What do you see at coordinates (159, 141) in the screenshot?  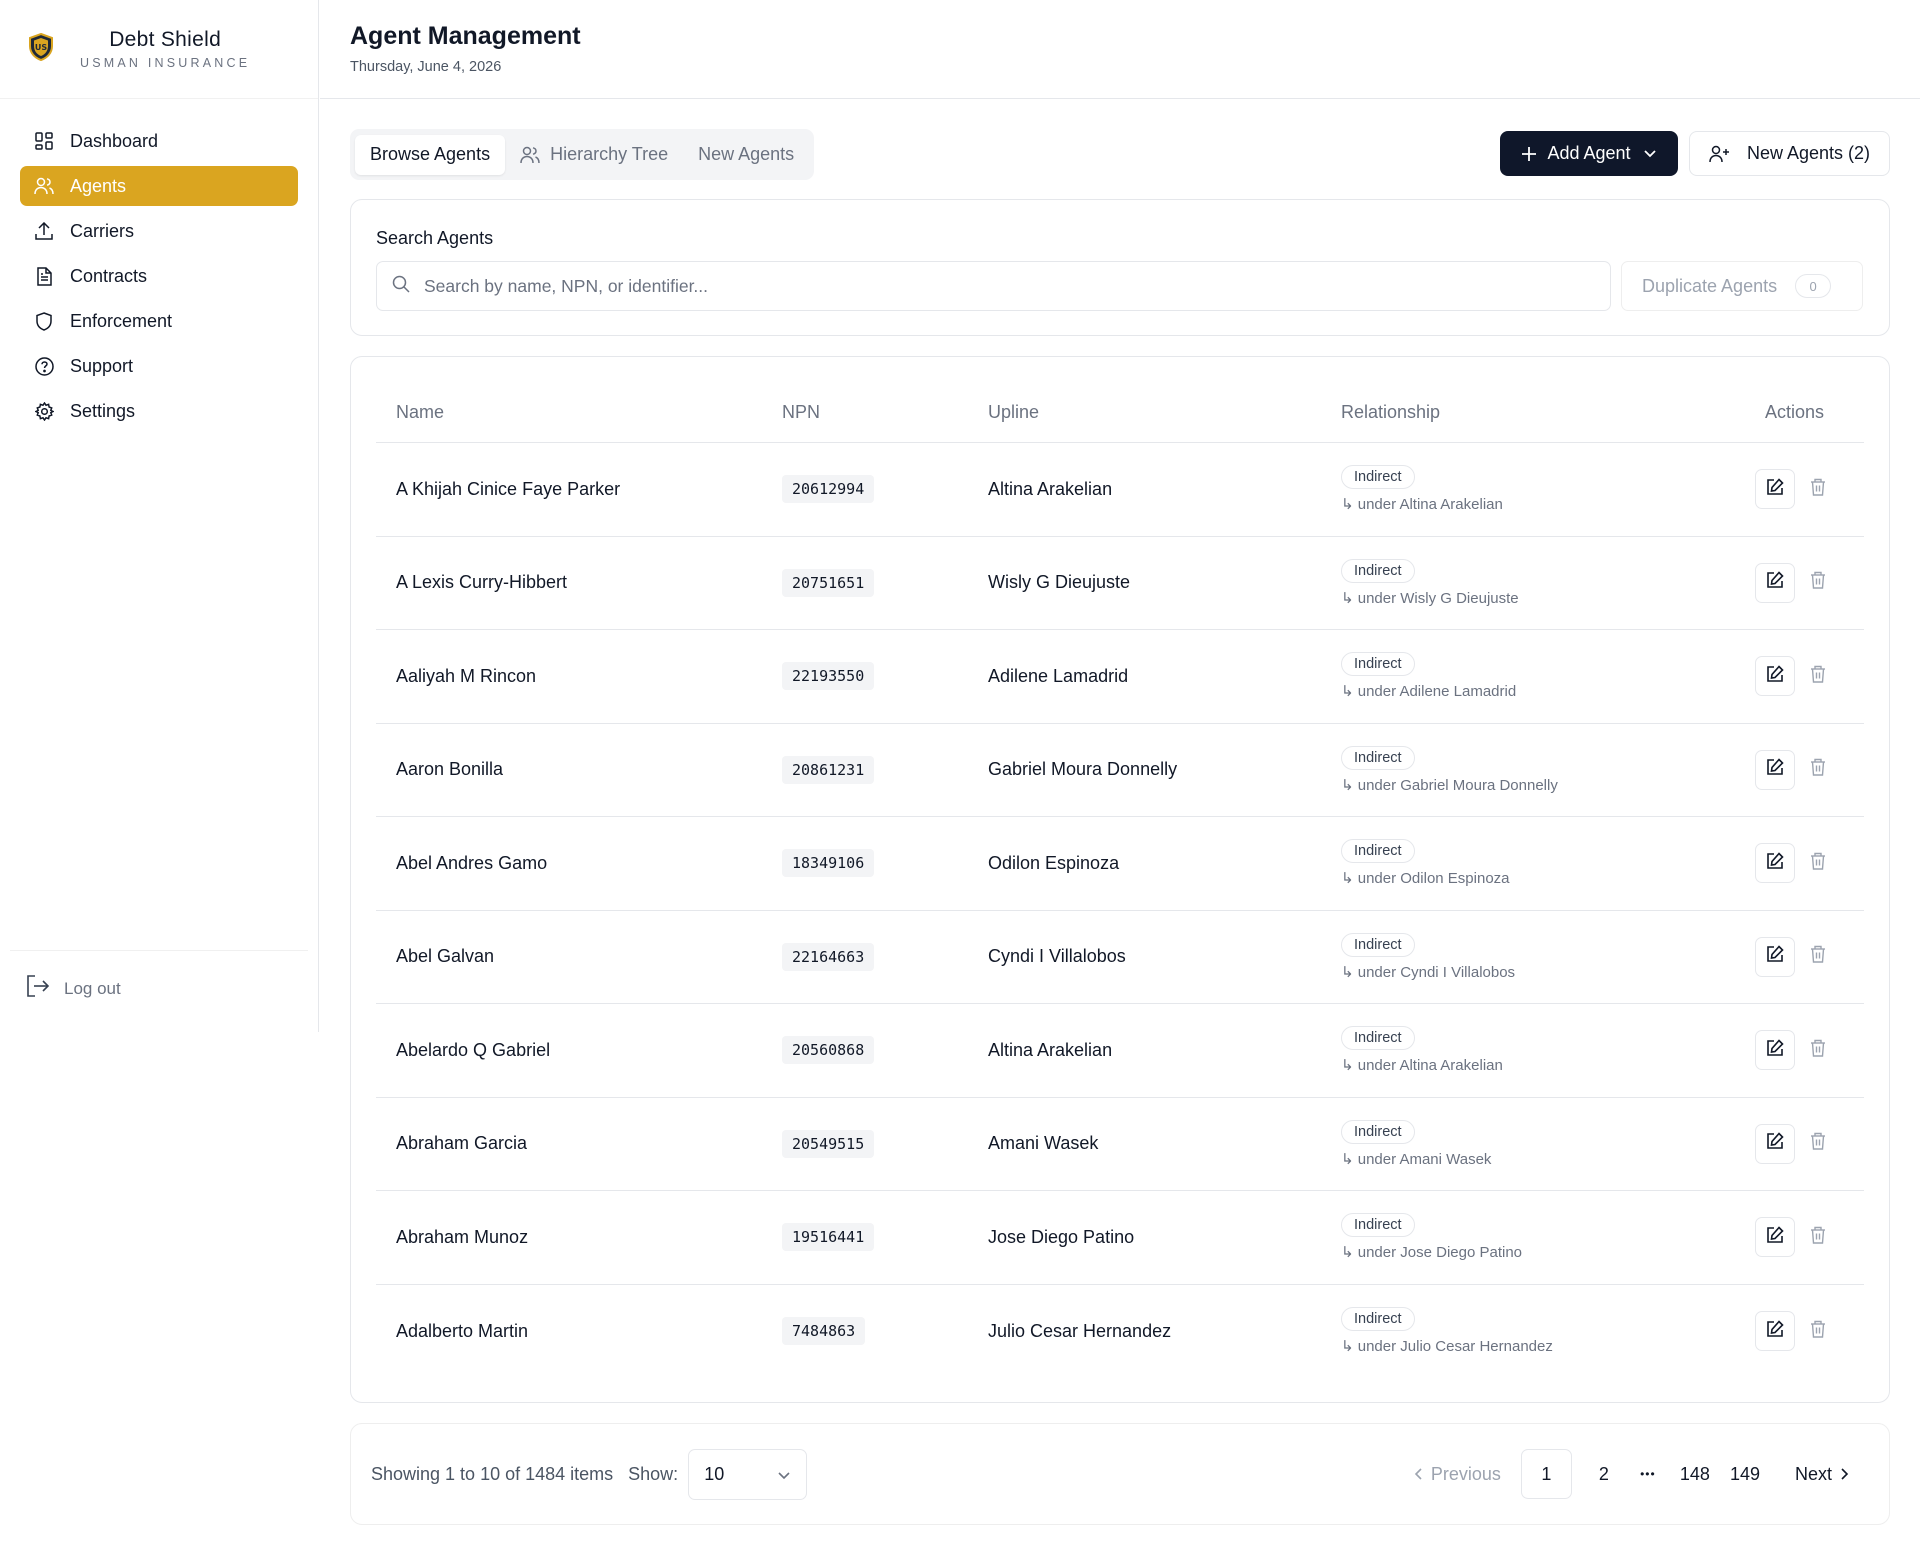 I see `sidebar-item-dashboard: Dashboard` at bounding box center [159, 141].